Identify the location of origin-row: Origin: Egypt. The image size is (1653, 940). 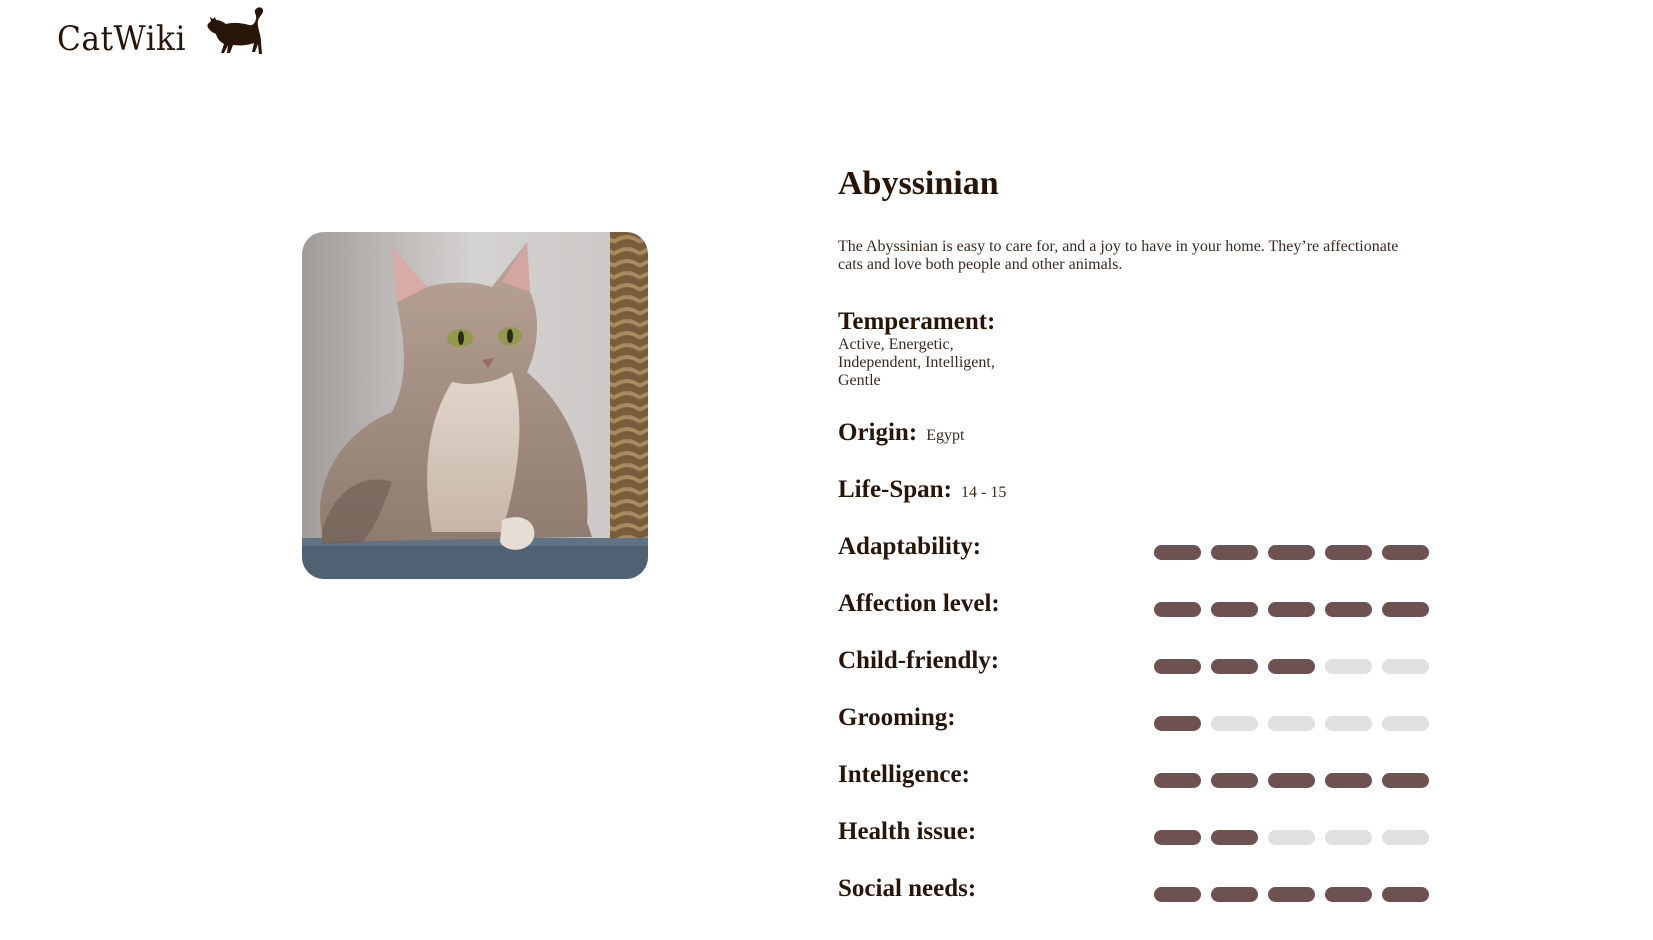
(1133, 433).